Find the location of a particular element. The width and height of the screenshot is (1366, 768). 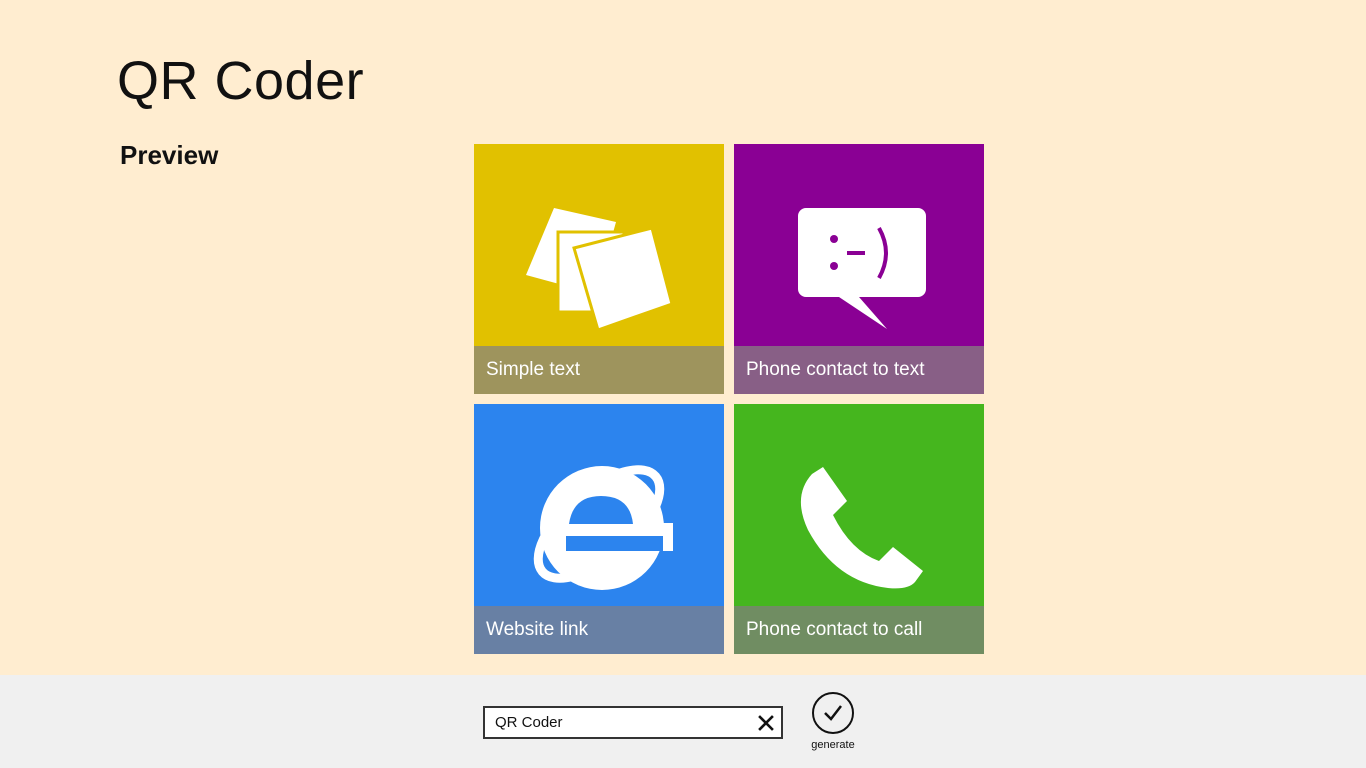

tile-label-band: Phone contact to text is located at coordinates (859, 370).